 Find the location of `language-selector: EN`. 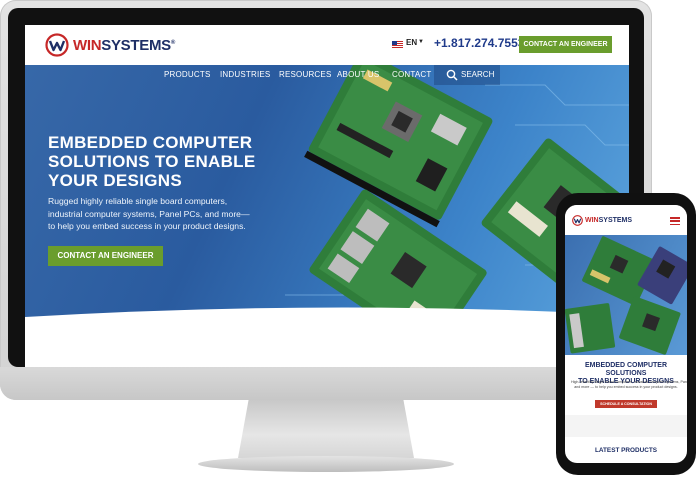

language-selector: EN is located at coordinates (411, 42).